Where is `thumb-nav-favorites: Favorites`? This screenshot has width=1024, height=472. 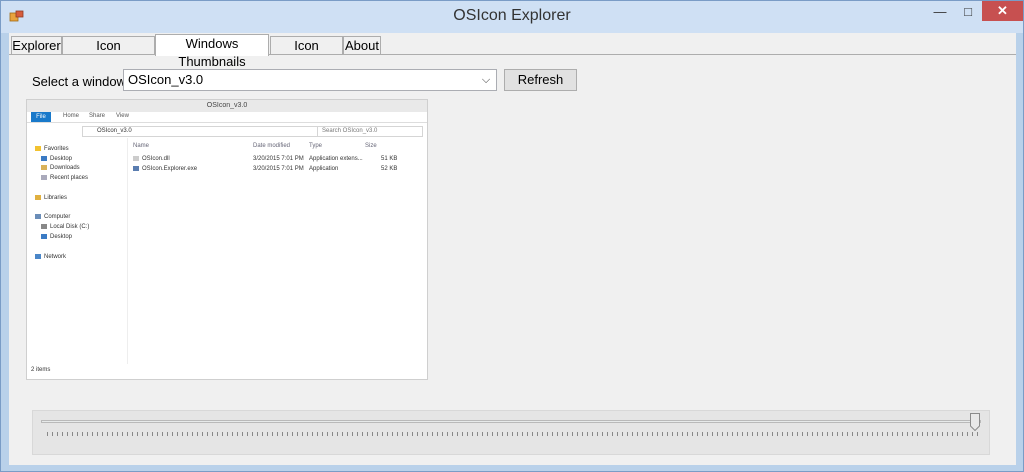
thumb-nav-favorites: Favorites is located at coordinates (52, 149).